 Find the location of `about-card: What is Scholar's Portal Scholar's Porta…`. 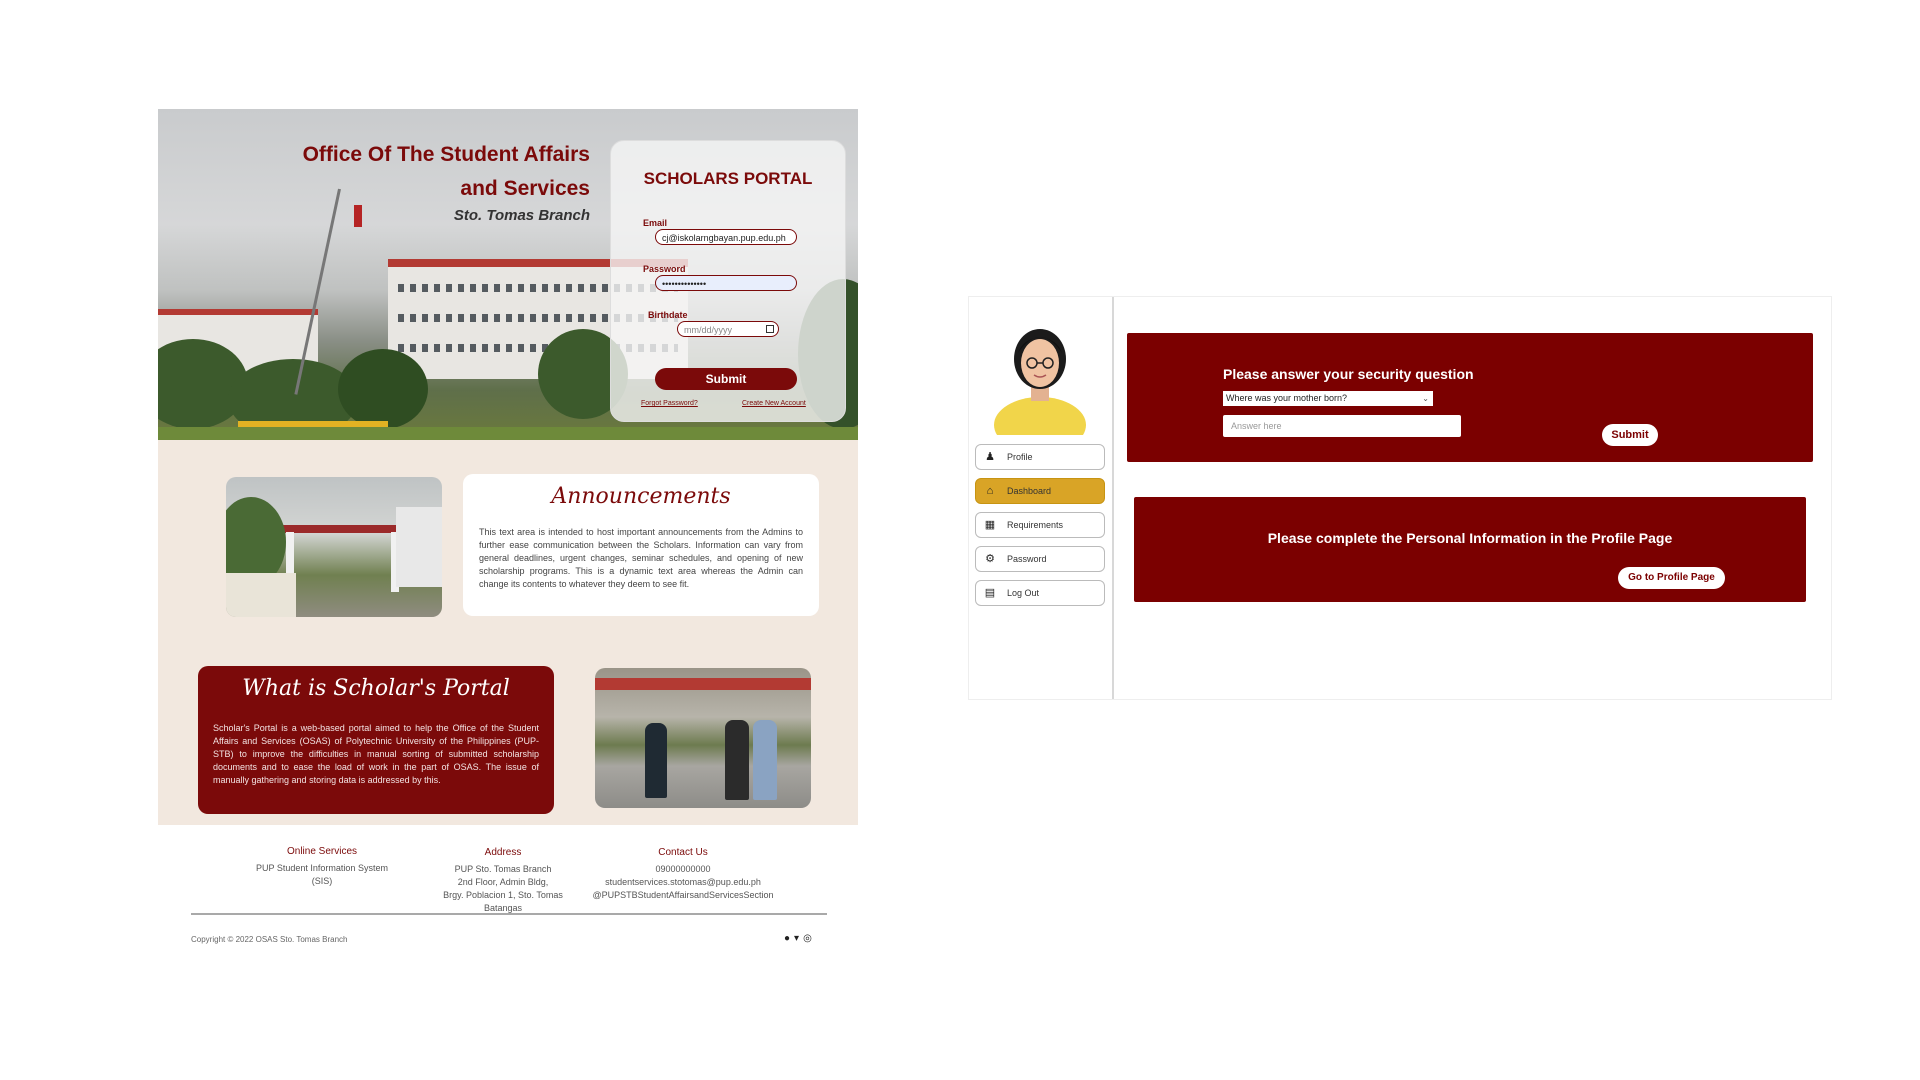

about-card: What is Scholar's Portal Scholar's Porta… is located at coordinates (376, 740).